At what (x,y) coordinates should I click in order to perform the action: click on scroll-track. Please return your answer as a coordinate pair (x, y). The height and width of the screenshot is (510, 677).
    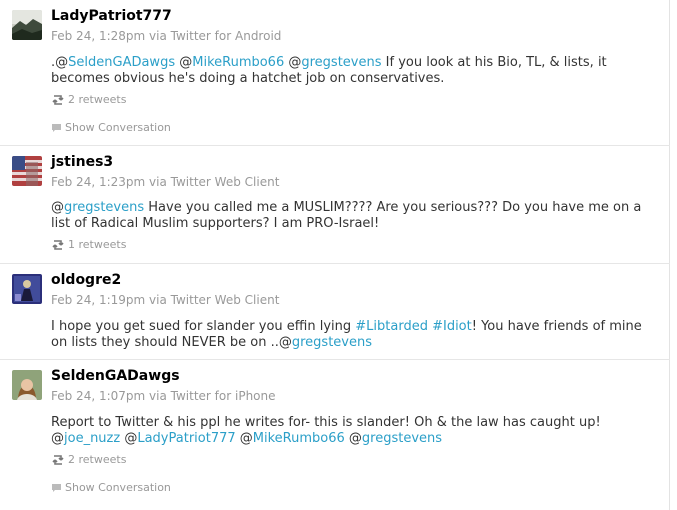
    Looking at the image, I should click on (673, 255).